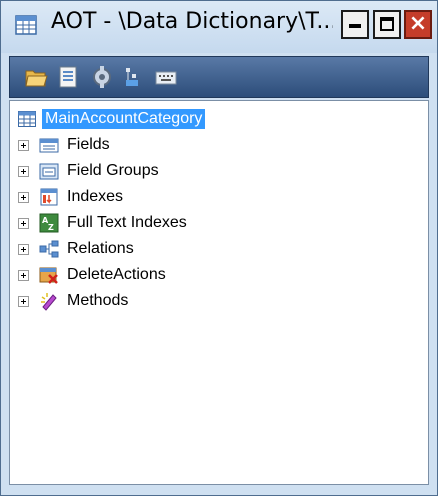 This screenshot has width=438, height=496. I want to click on tree-node-label: Relations, so click(100, 248).